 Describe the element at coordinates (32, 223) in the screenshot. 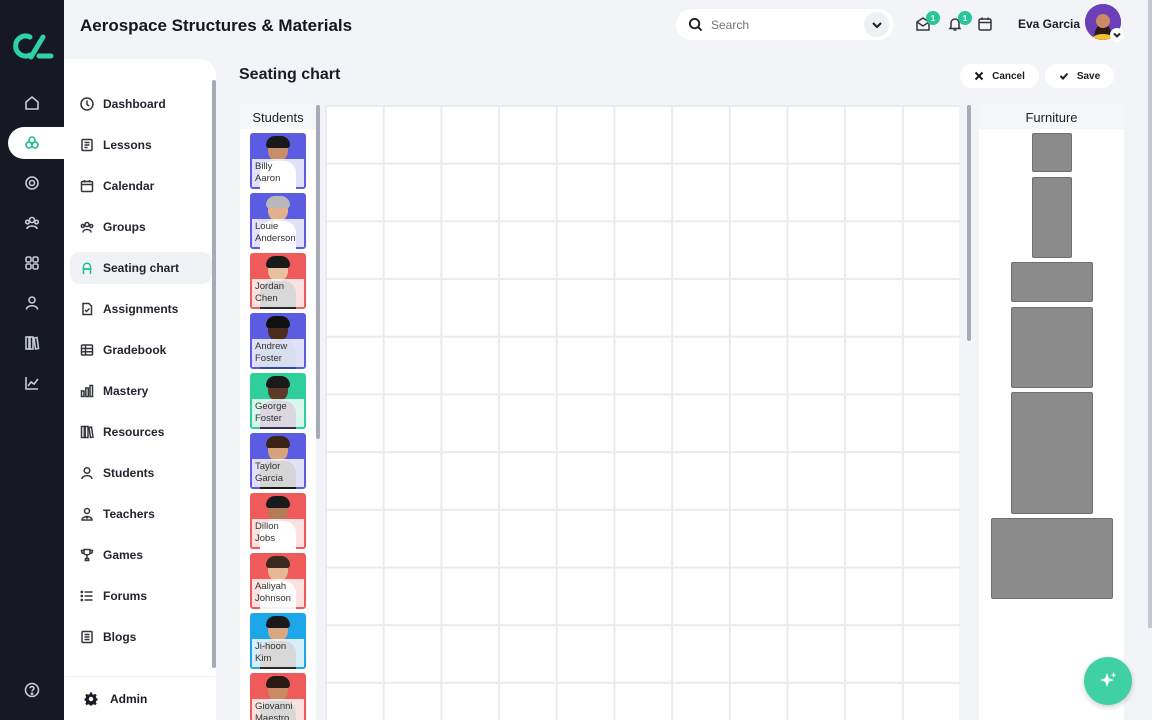

I see `rail-people-icon` at that location.